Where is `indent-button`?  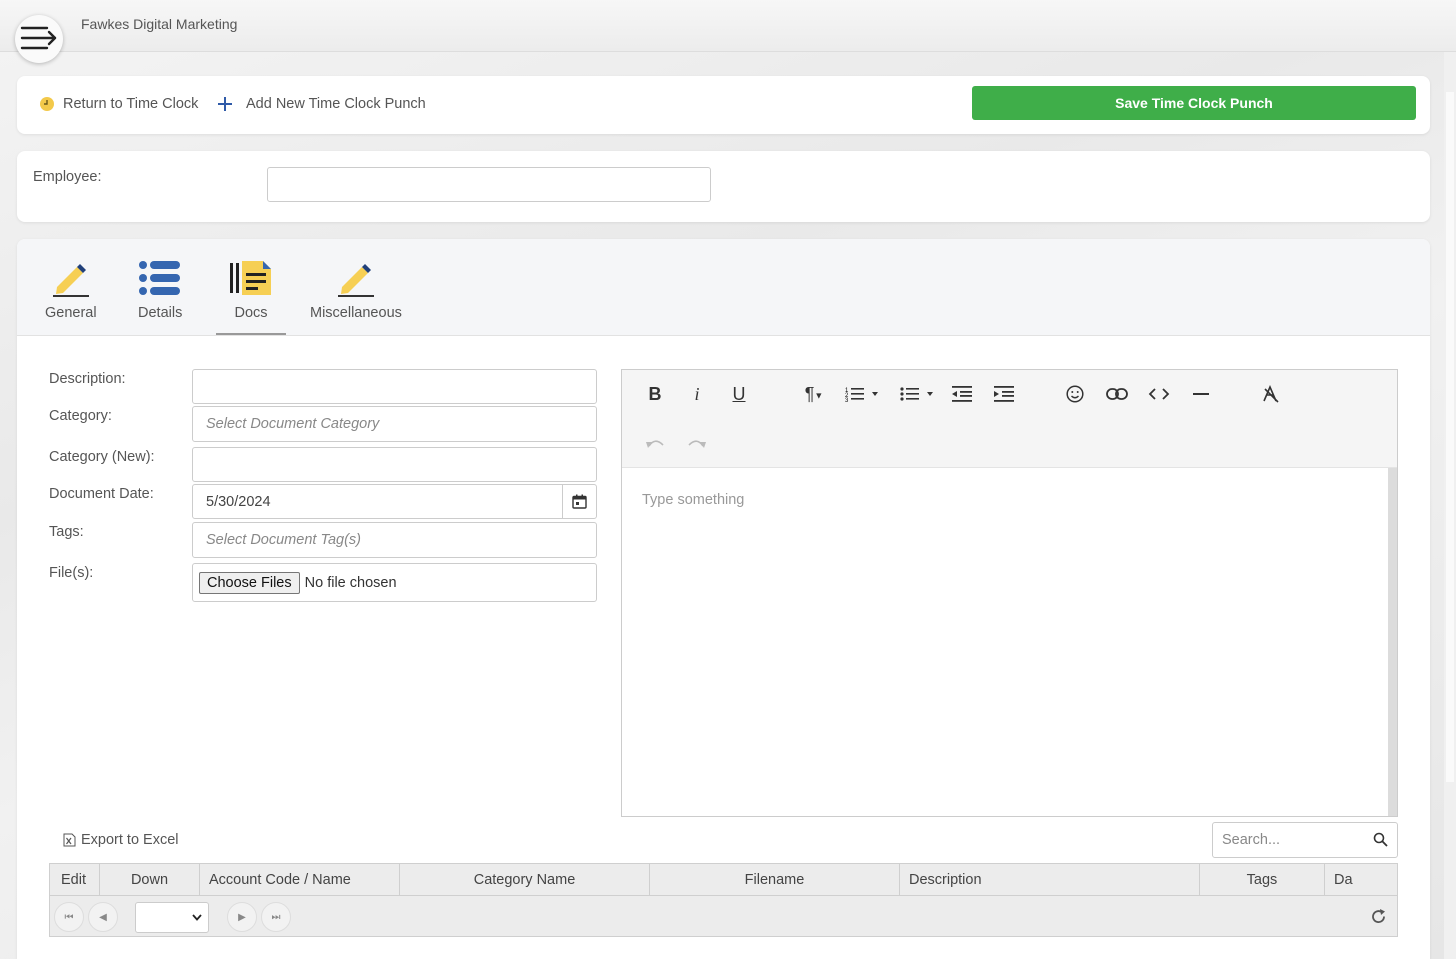
indent-button is located at coordinates (1004, 394).